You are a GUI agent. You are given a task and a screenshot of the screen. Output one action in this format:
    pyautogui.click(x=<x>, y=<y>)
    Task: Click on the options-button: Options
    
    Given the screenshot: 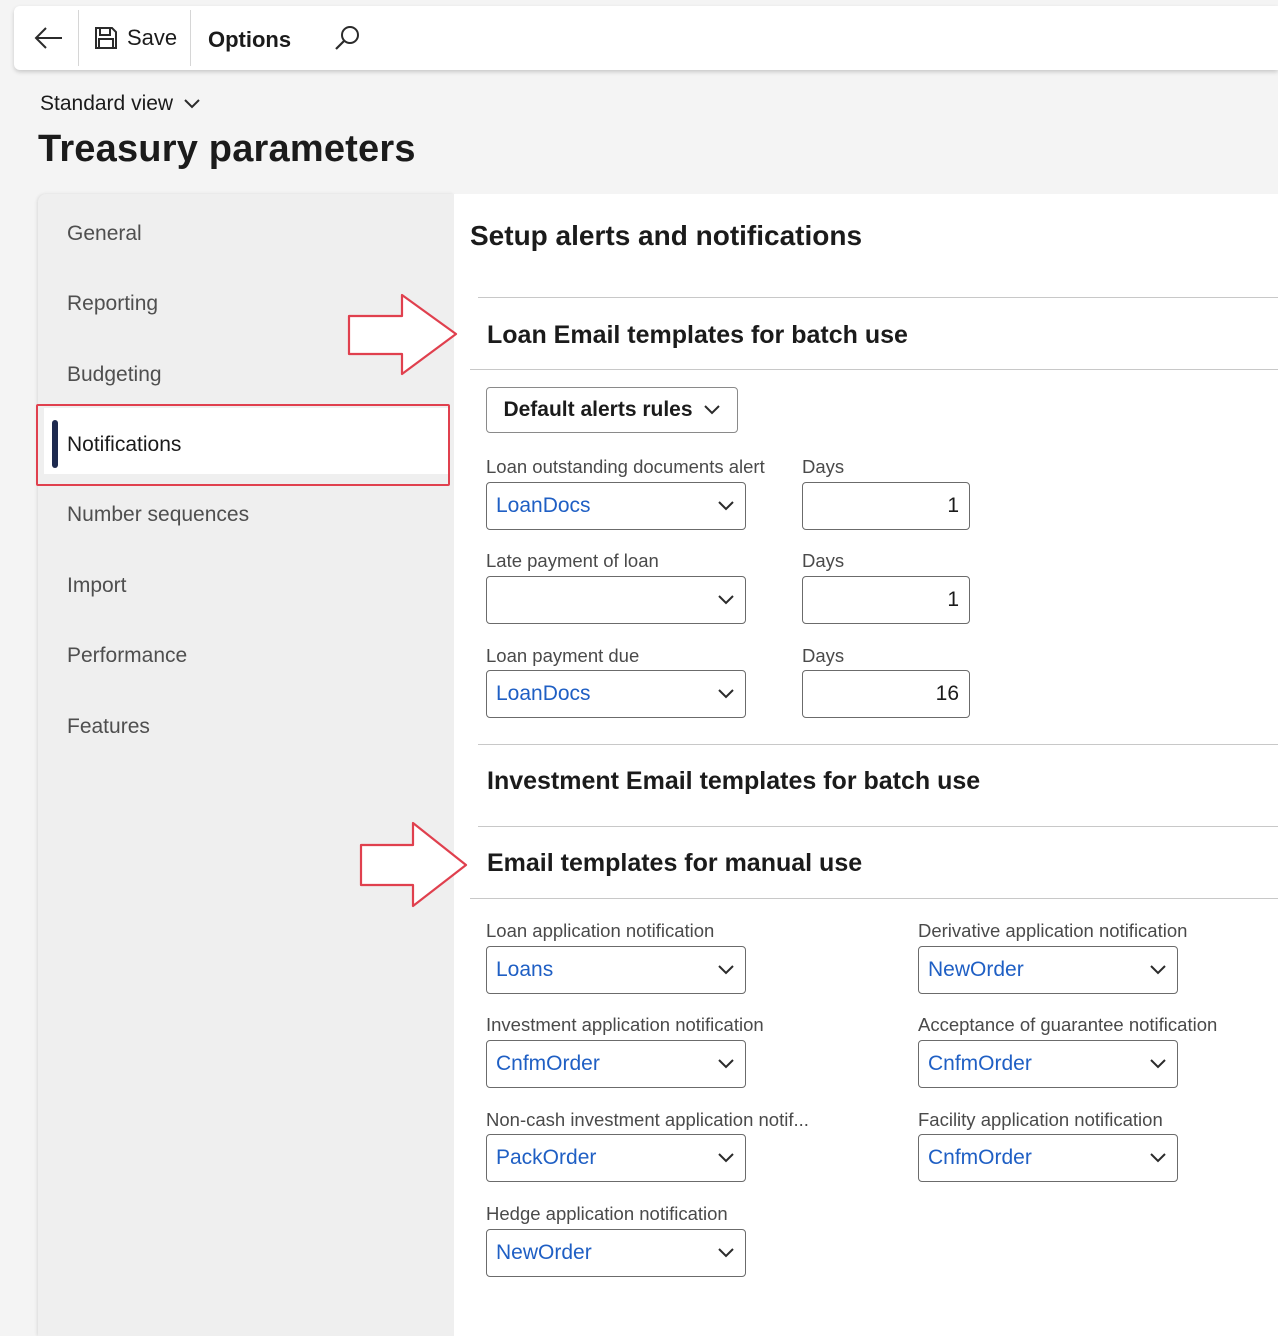 What is the action you would take?
    pyautogui.click(x=249, y=40)
    